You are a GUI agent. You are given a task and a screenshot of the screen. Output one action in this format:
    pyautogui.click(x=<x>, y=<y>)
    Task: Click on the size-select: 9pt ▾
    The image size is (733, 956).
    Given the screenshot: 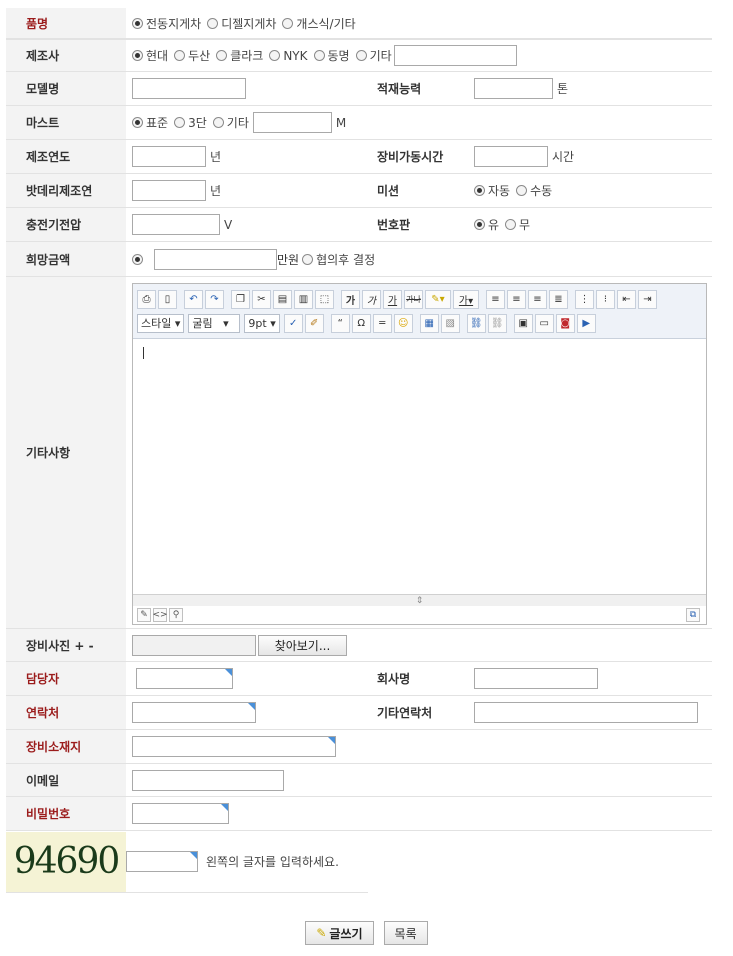 What is the action you would take?
    pyautogui.click(x=262, y=323)
    